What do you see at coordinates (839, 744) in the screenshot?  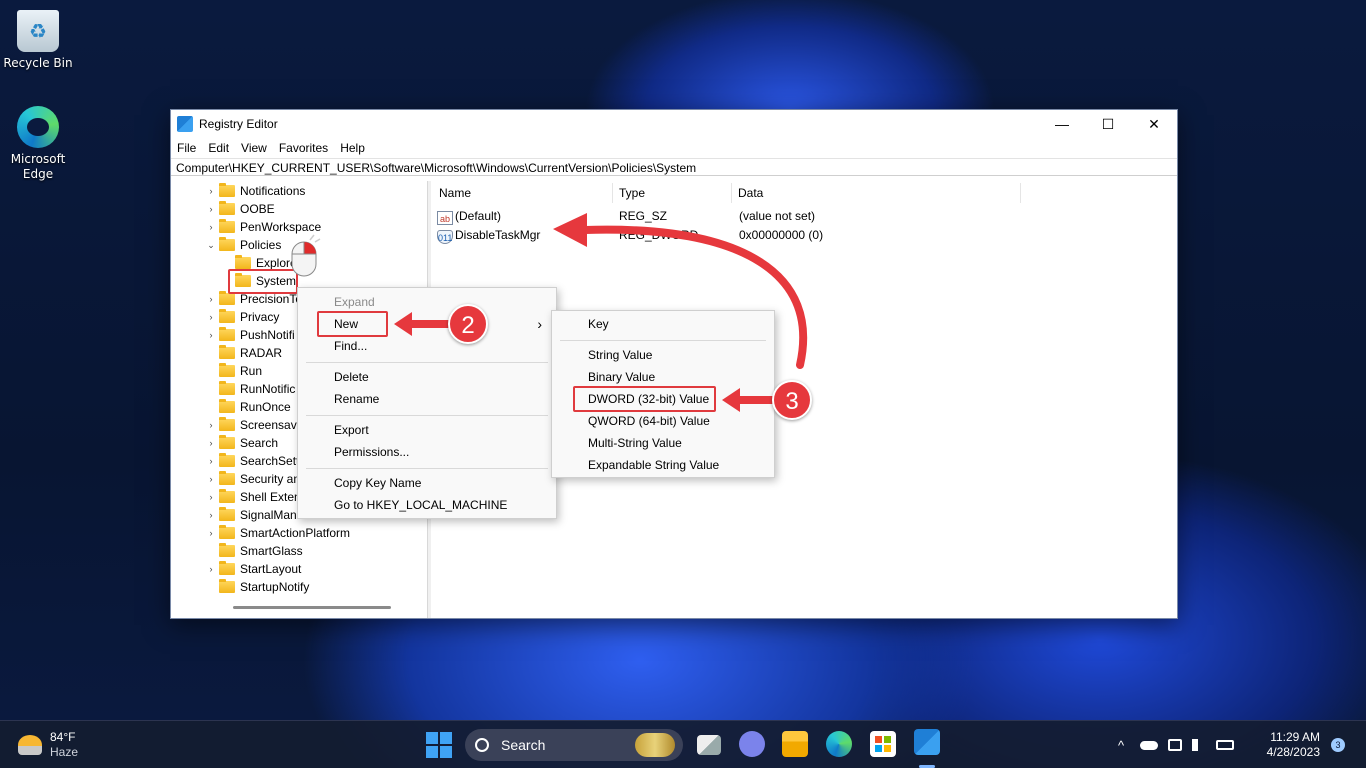 I see `edge-taskbar-icon` at bounding box center [839, 744].